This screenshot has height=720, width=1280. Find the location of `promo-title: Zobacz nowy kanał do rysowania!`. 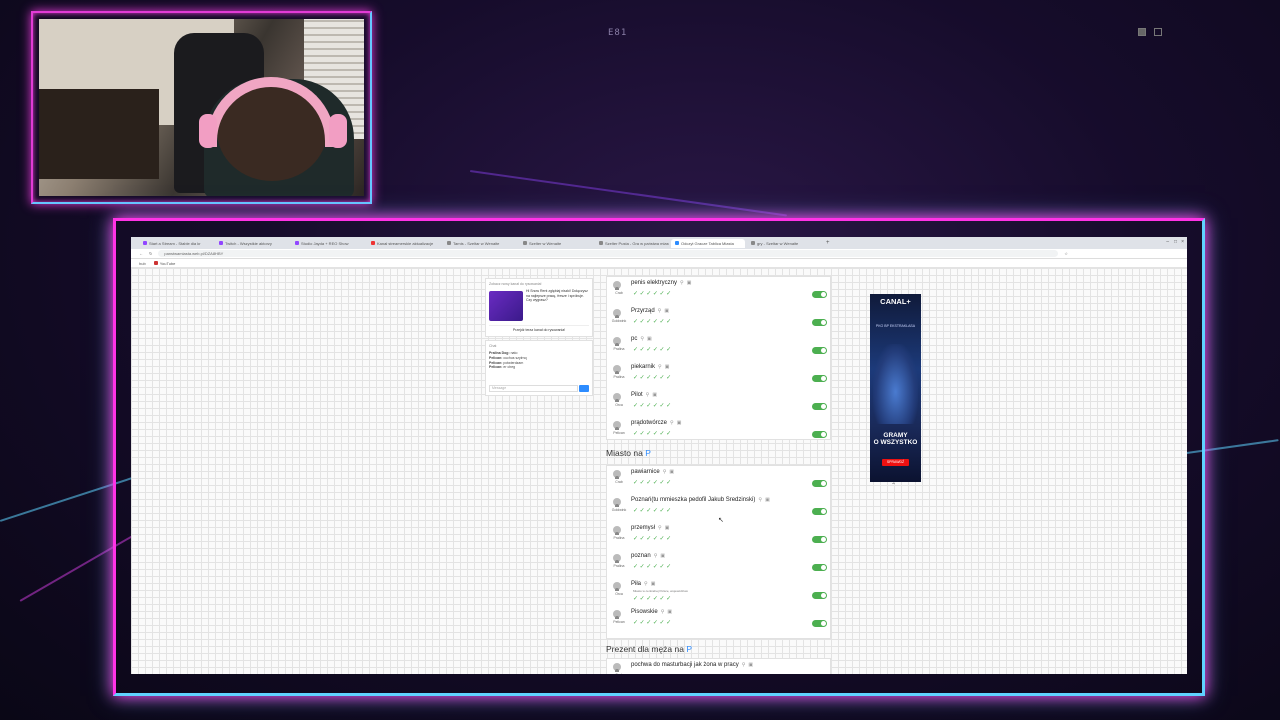

promo-title: Zobacz nowy kanał do rysowania! is located at coordinates (515, 284).